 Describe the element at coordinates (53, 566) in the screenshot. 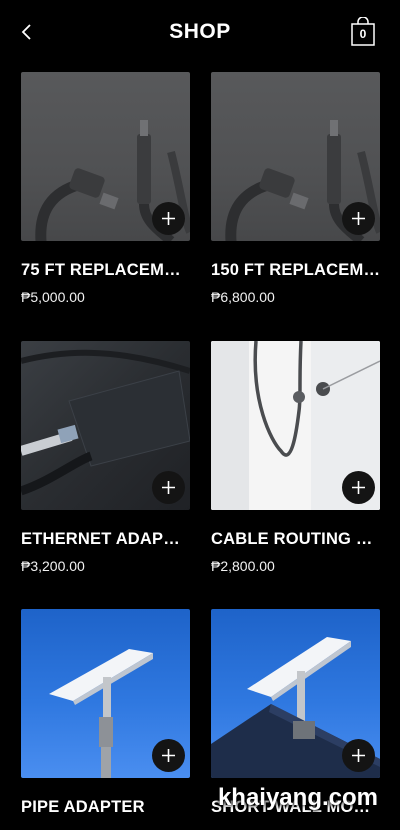

I see `product-price: ₱3,200.00` at that location.